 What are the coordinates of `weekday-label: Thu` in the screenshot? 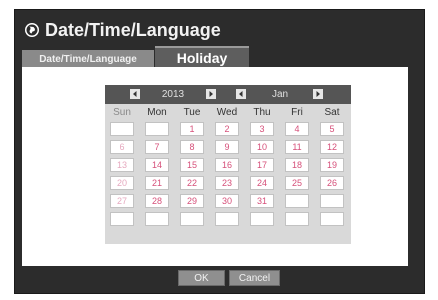 It's located at (262, 112).